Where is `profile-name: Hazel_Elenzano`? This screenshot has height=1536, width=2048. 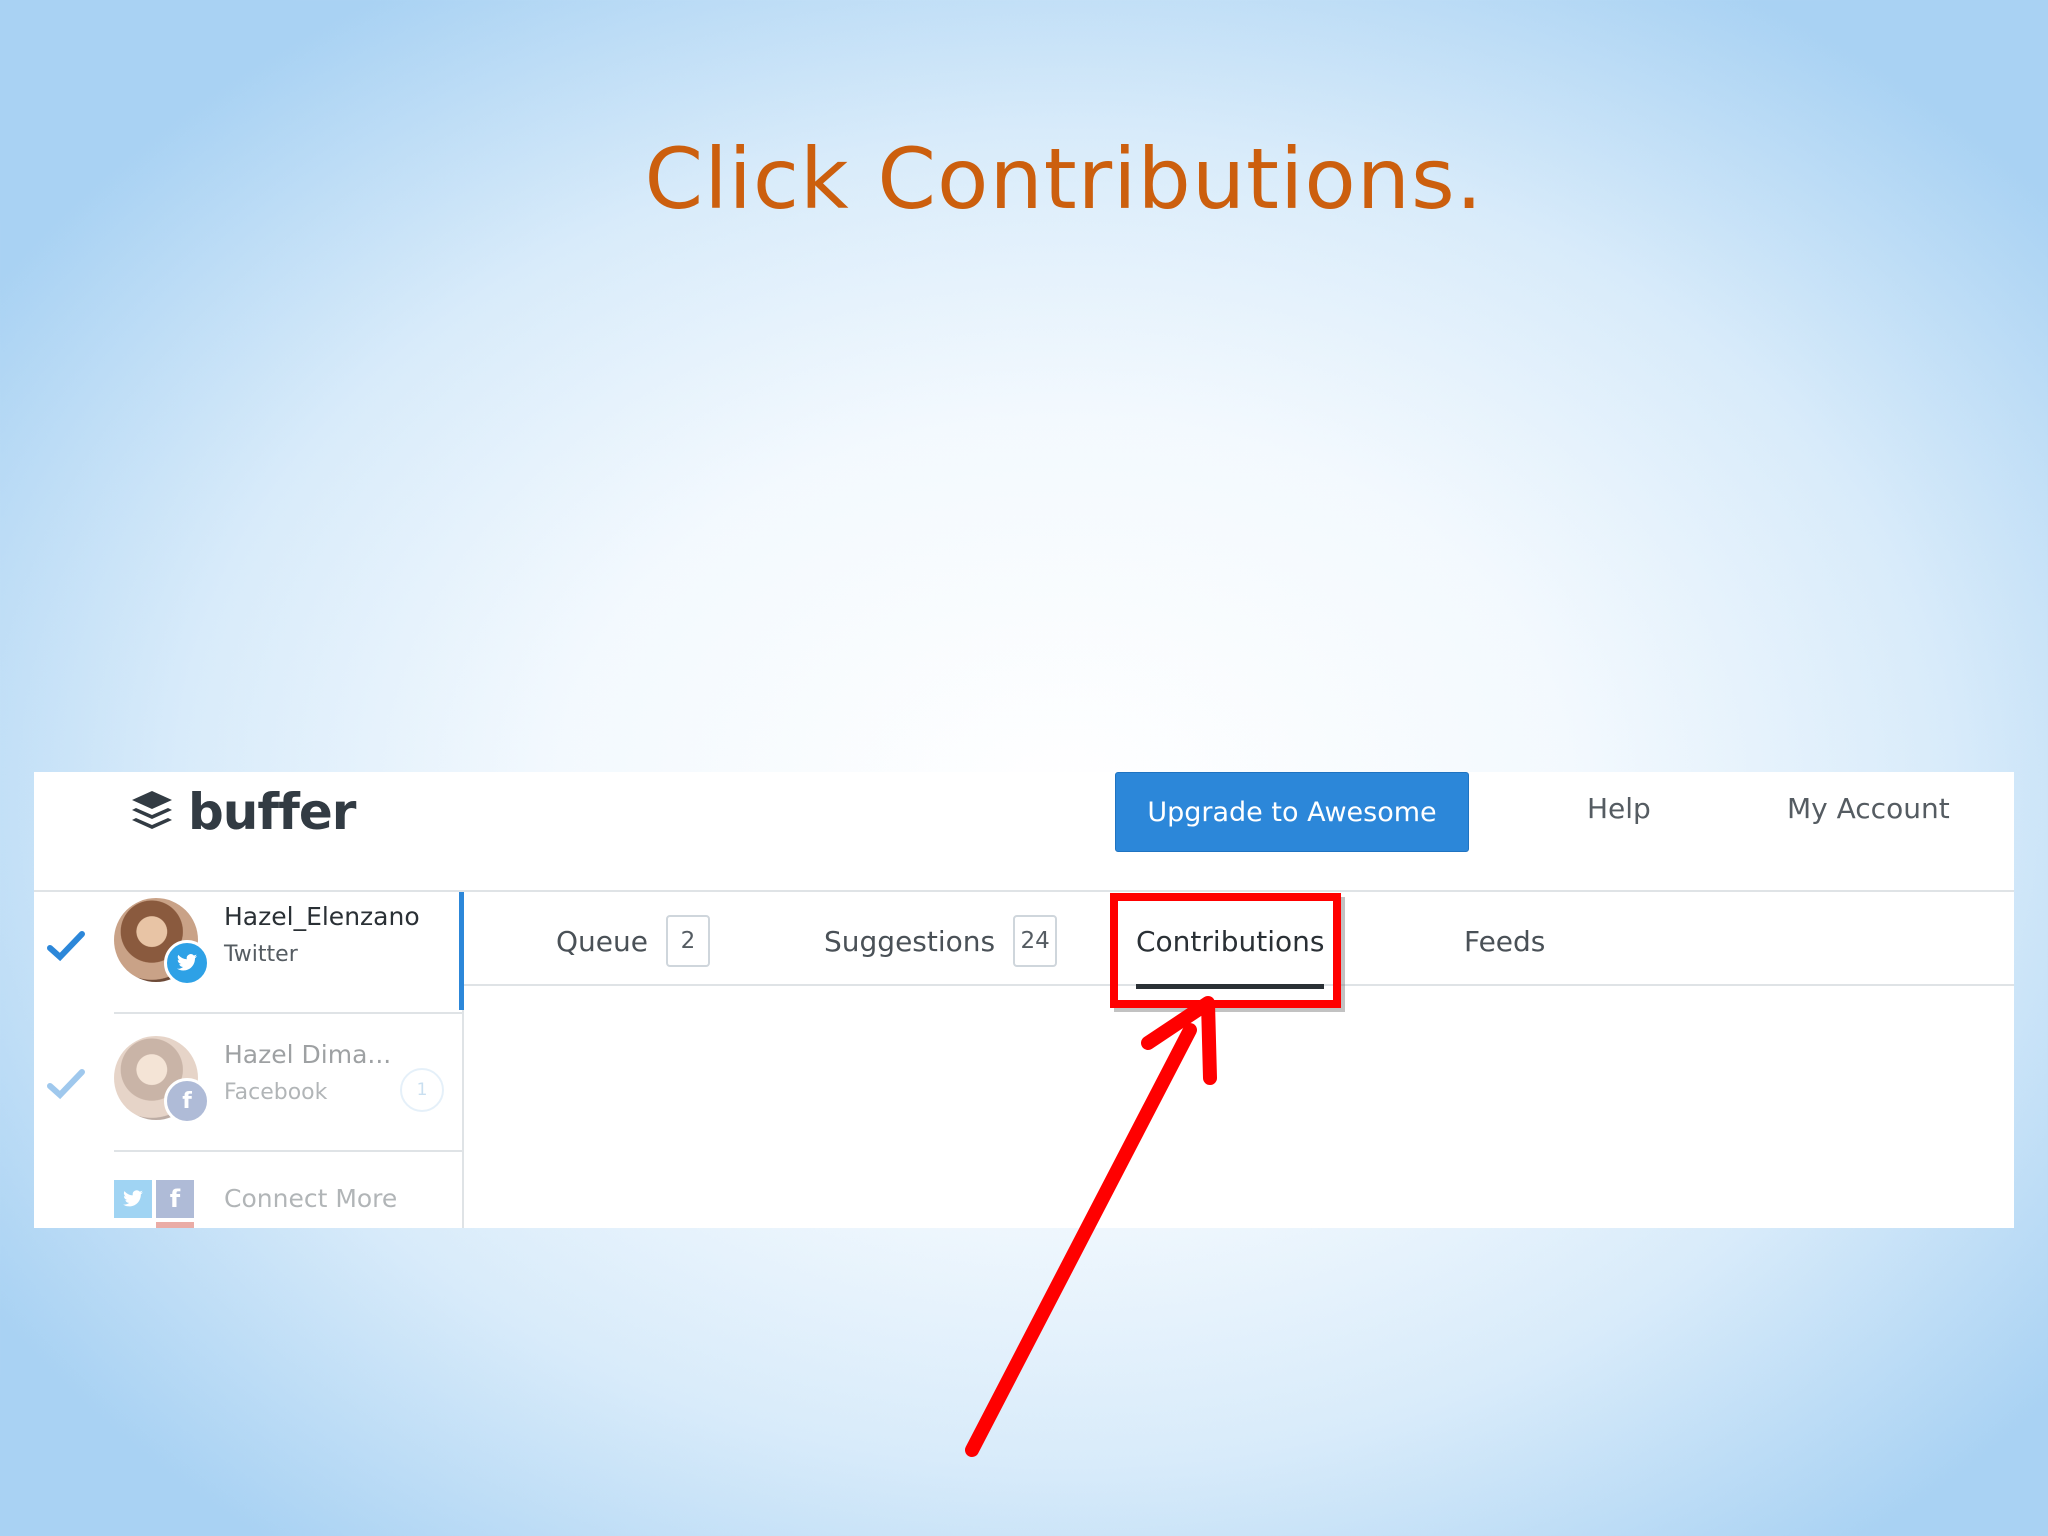
profile-name: Hazel_Elenzano is located at coordinates (322, 916).